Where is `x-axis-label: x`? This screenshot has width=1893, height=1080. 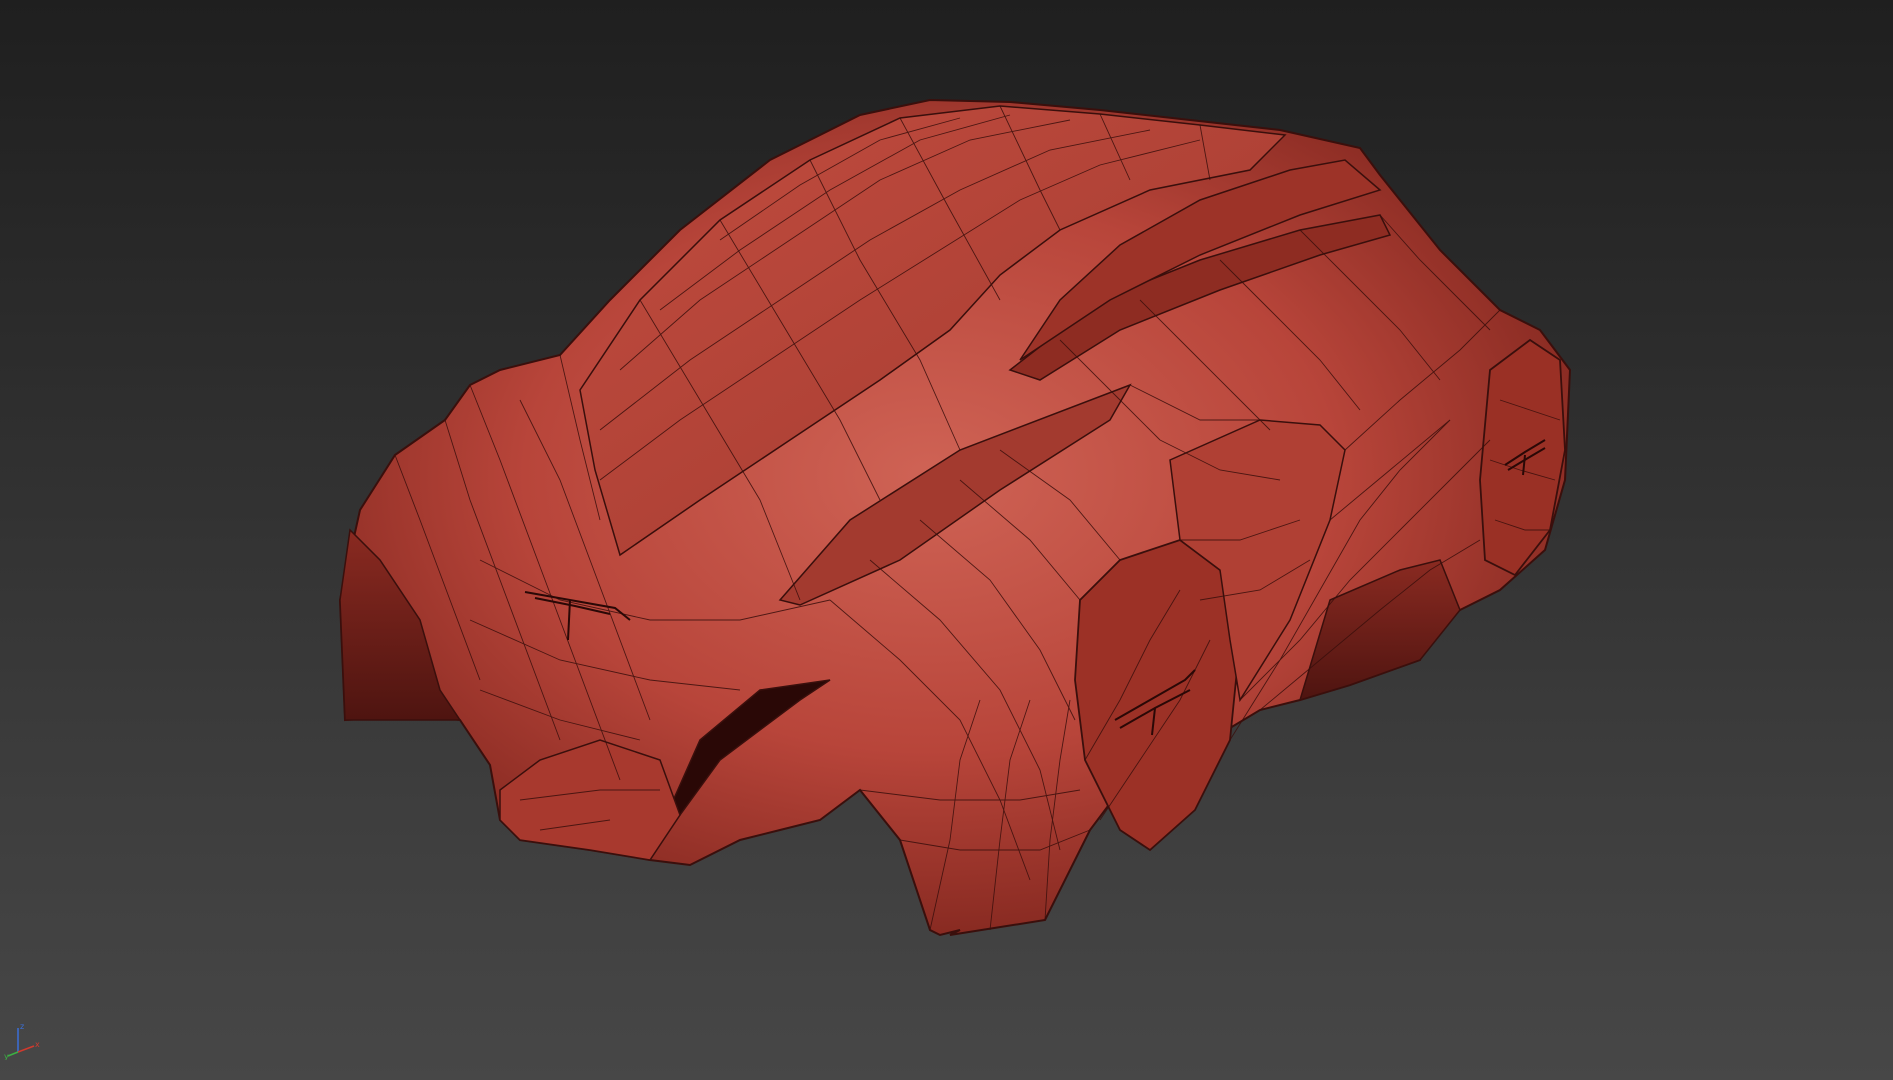
x-axis-label: x is located at coordinates (37, 1044).